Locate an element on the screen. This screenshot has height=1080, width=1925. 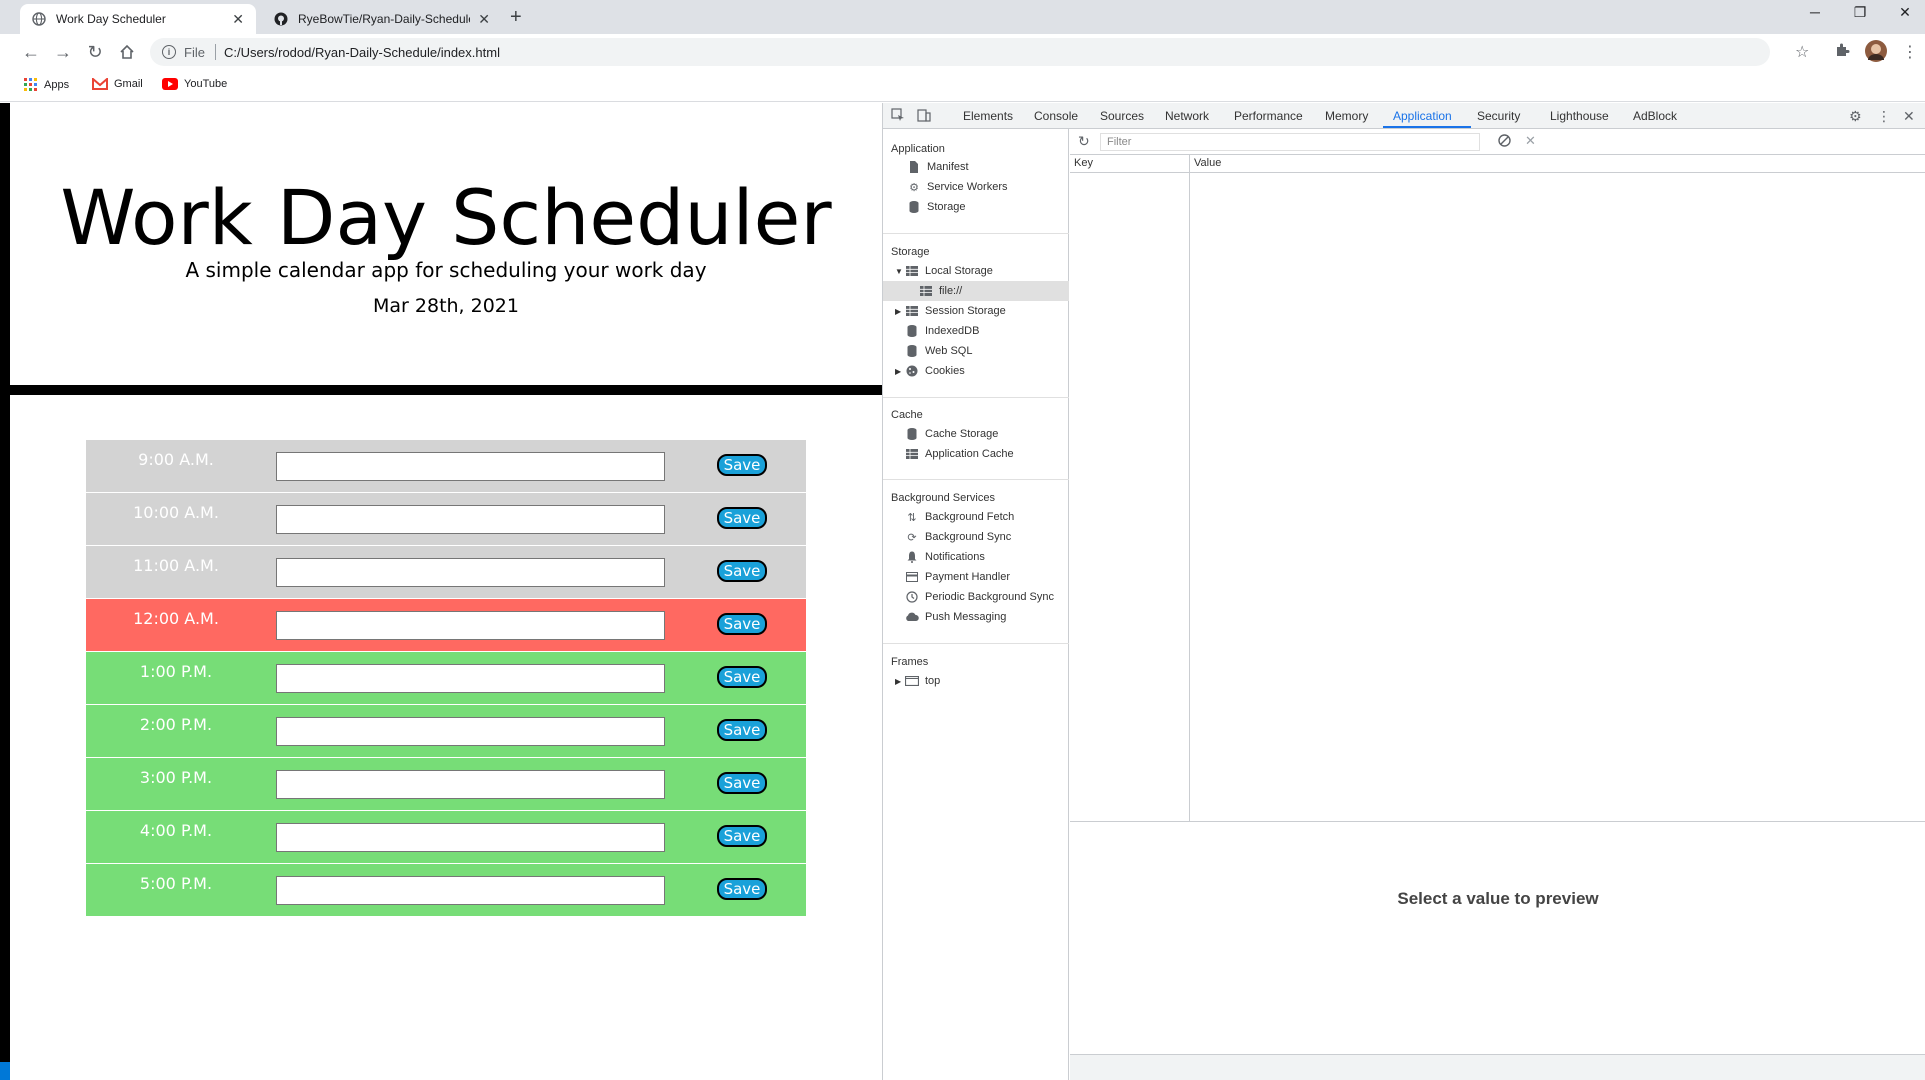
document-icon is located at coordinates (914, 167).